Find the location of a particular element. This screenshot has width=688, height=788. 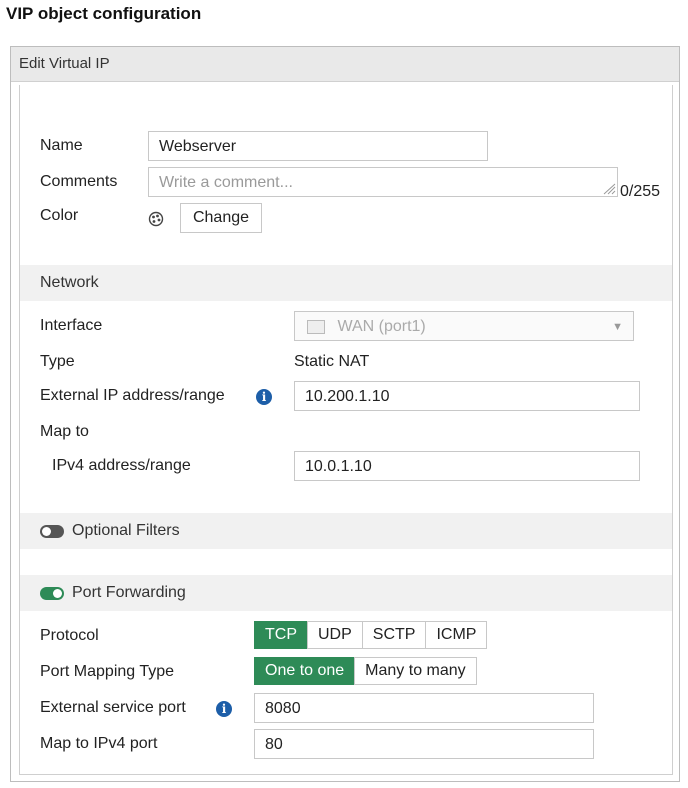

name-label: Name is located at coordinates (61, 145).